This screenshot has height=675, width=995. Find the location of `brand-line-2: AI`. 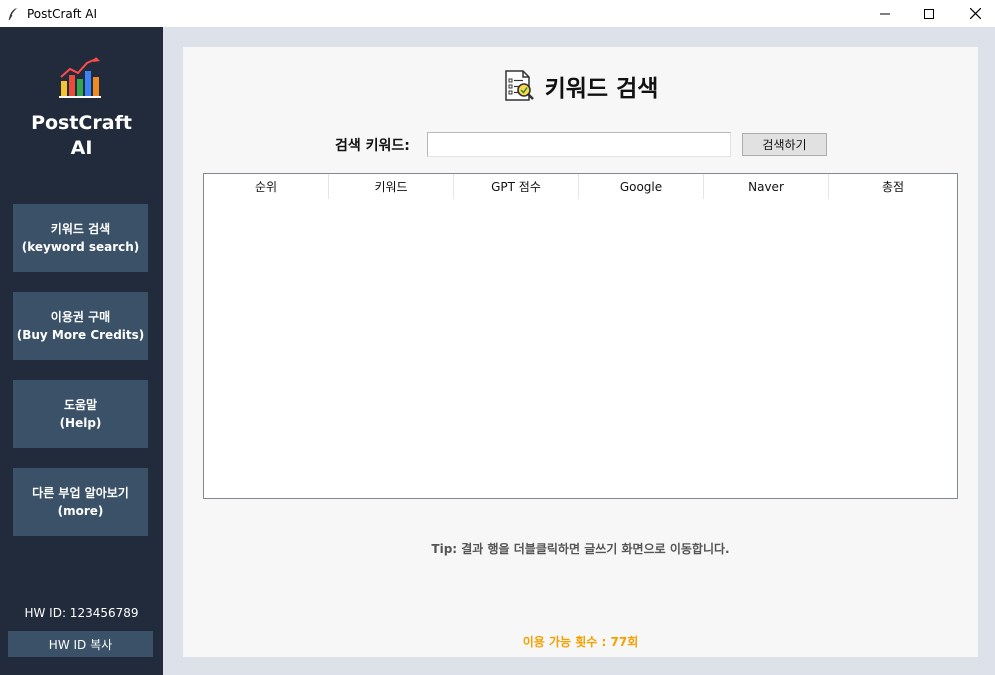

brand-line-2: AI is located at coordinates (81, 148).